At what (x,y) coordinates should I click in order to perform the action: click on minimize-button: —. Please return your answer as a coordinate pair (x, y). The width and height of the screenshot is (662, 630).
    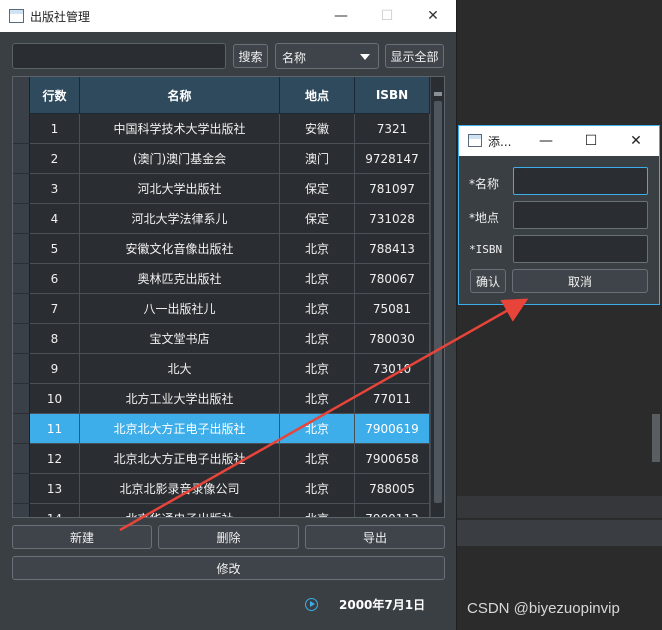
    Looking at the image, I should click on (341, 16).